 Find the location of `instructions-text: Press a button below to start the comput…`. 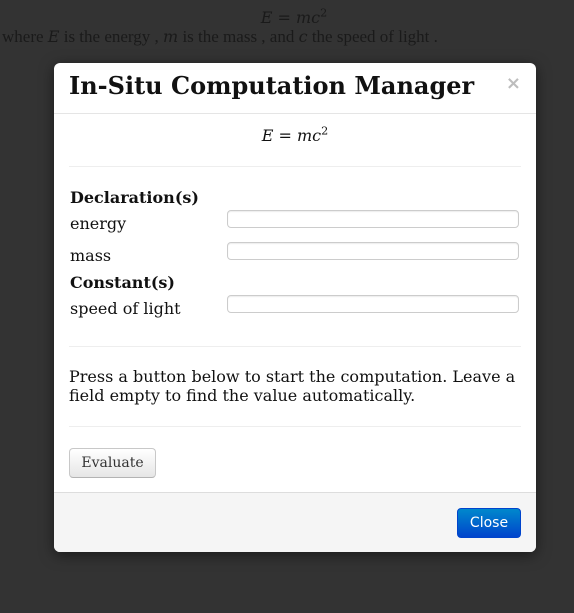

instructions-text: Press a button below to start the comput… is located at coordinates (292, 386).